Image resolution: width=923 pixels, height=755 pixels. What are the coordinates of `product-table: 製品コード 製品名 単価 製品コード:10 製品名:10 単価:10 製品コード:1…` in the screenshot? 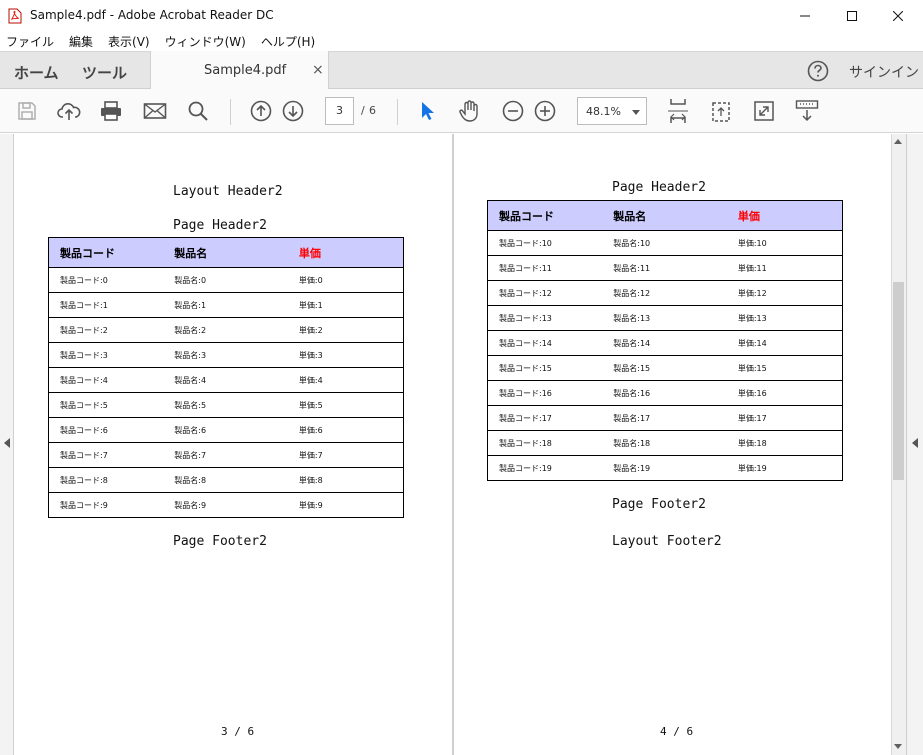 It's located at (665, 340).